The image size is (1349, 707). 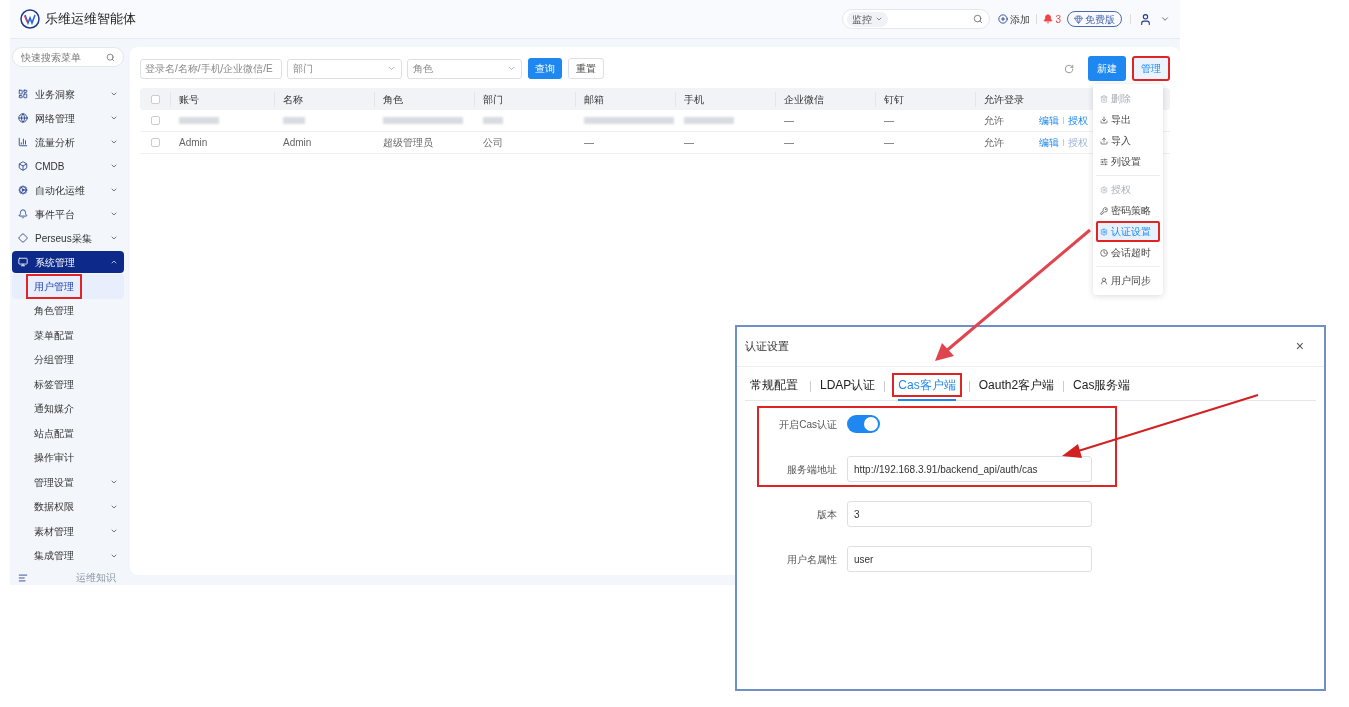 I want to click on department-select: 部门, so click(x=344, y=68).